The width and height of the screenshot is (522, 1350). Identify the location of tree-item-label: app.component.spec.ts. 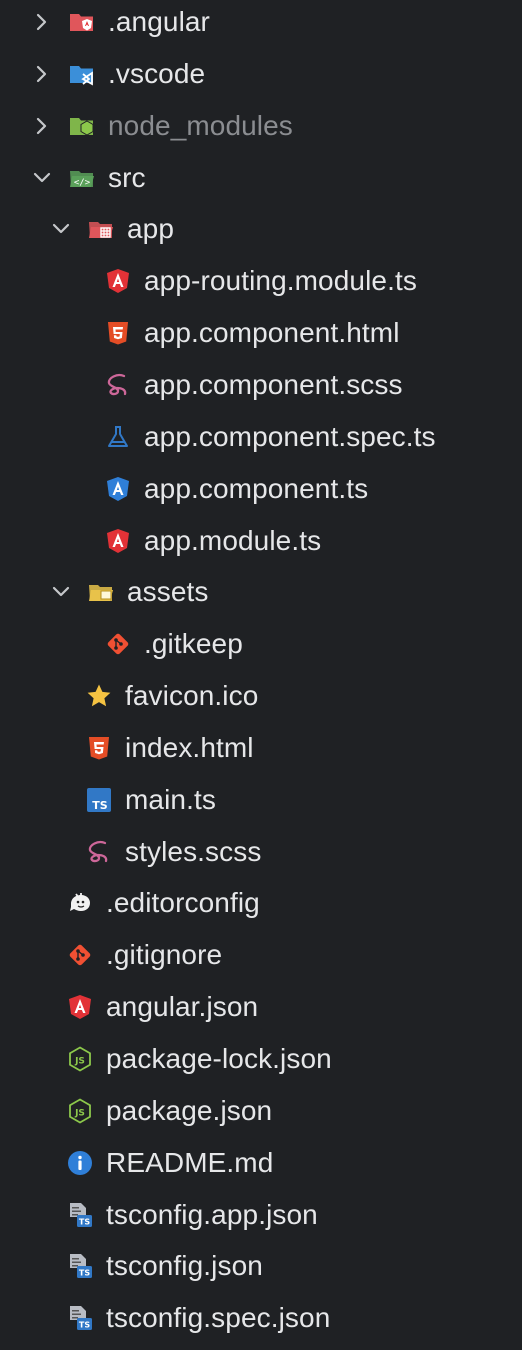
(290, 436).